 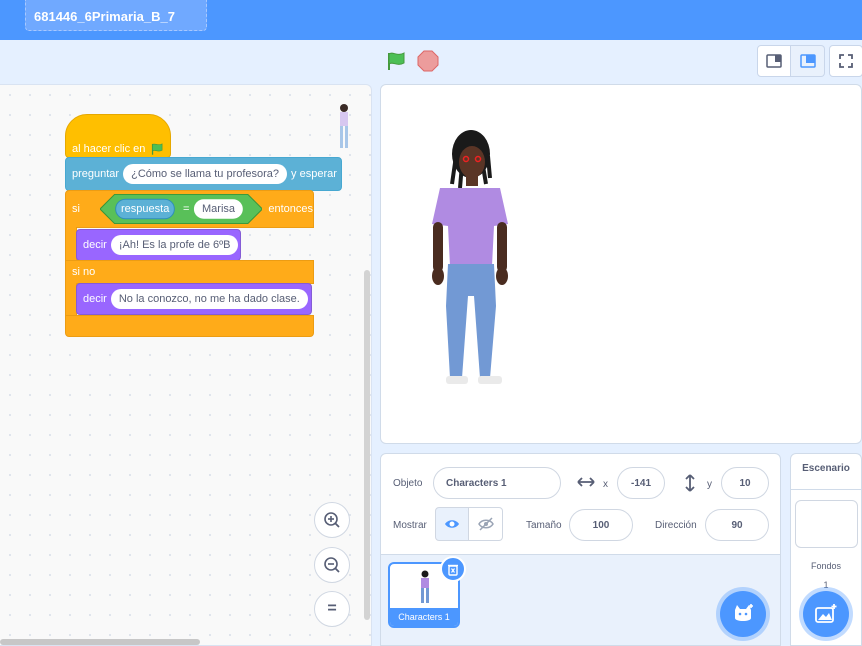 I want to click on fullscreen-button, so click(x=845, y=61).